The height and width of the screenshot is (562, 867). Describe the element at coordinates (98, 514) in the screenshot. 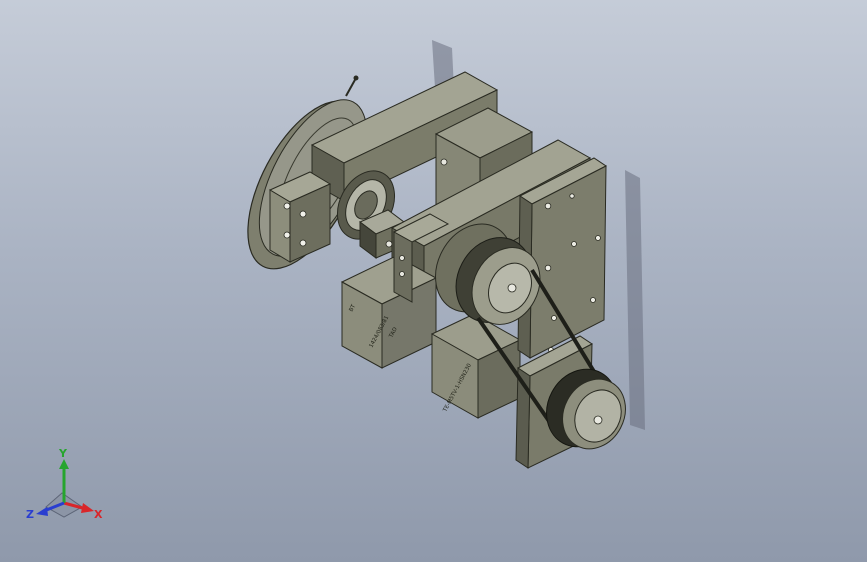

I see `x-axis-label: X` at that location.